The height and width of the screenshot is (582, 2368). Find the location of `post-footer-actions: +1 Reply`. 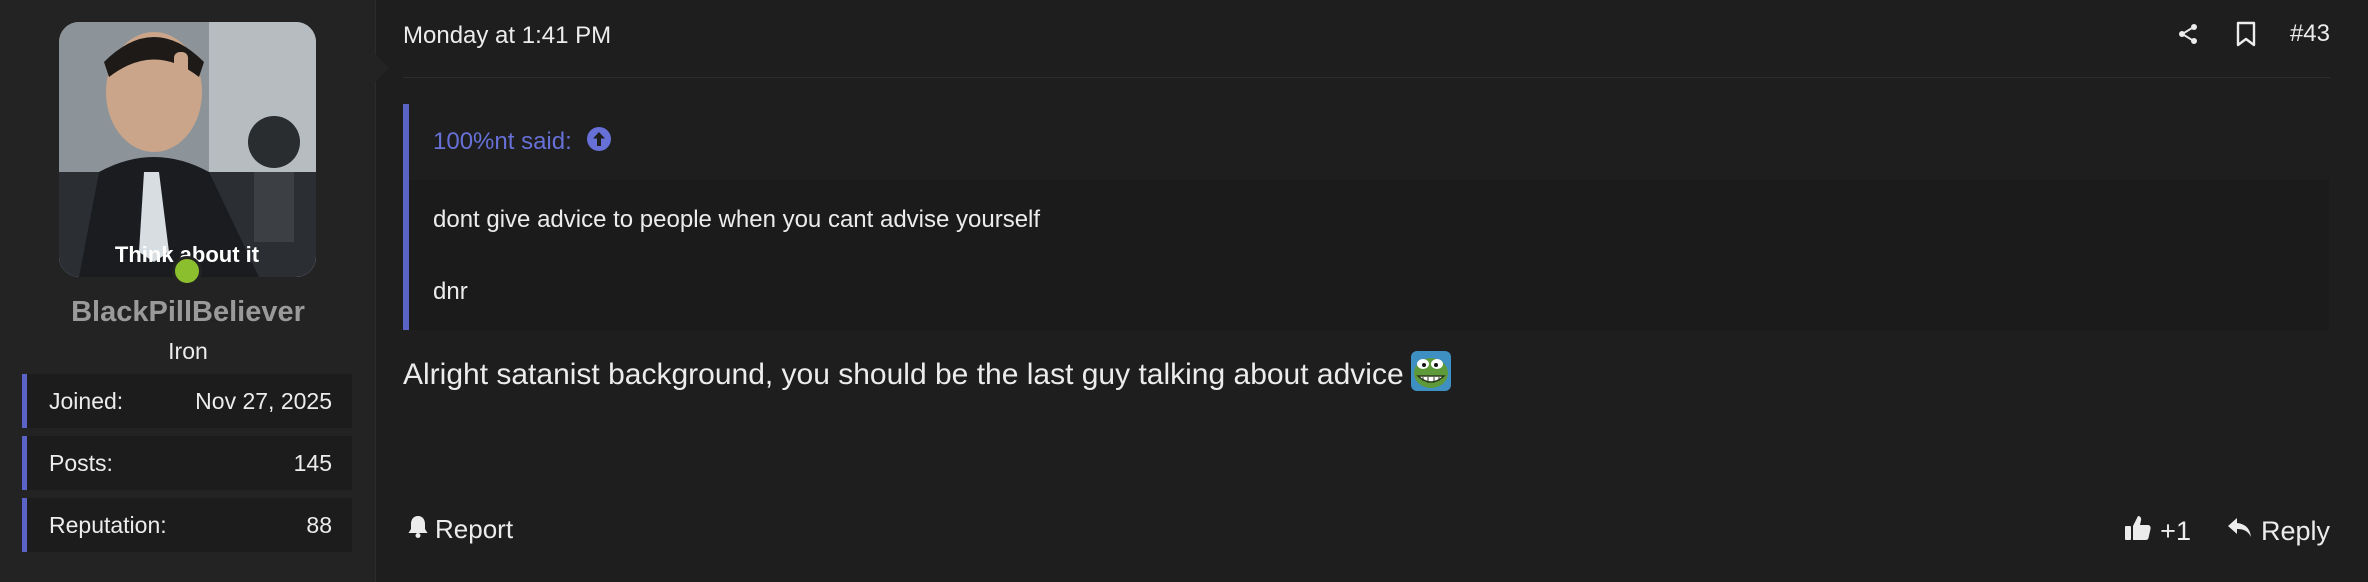

post-footer-actions: +1 Reply is located at coordinates (2227, 531).